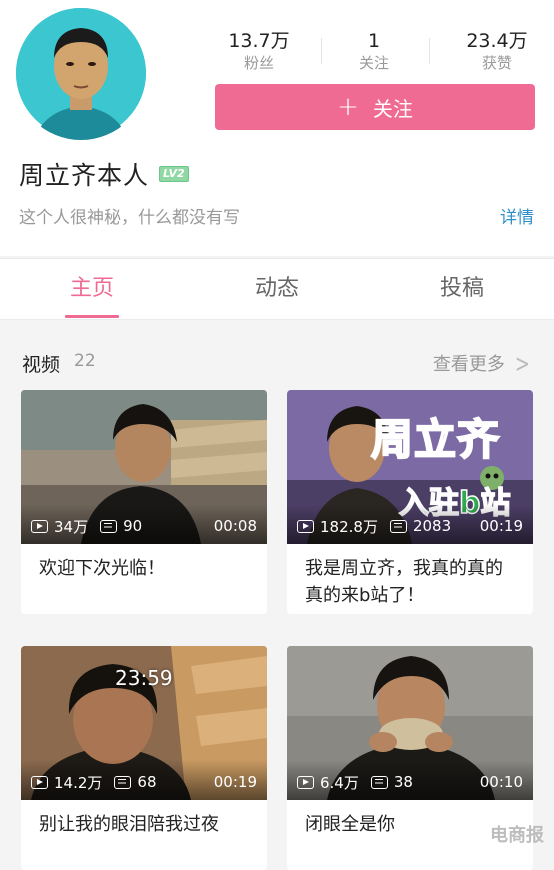 The image size is (554, 870). I want to click on following-count: 1, so click(374, 41).